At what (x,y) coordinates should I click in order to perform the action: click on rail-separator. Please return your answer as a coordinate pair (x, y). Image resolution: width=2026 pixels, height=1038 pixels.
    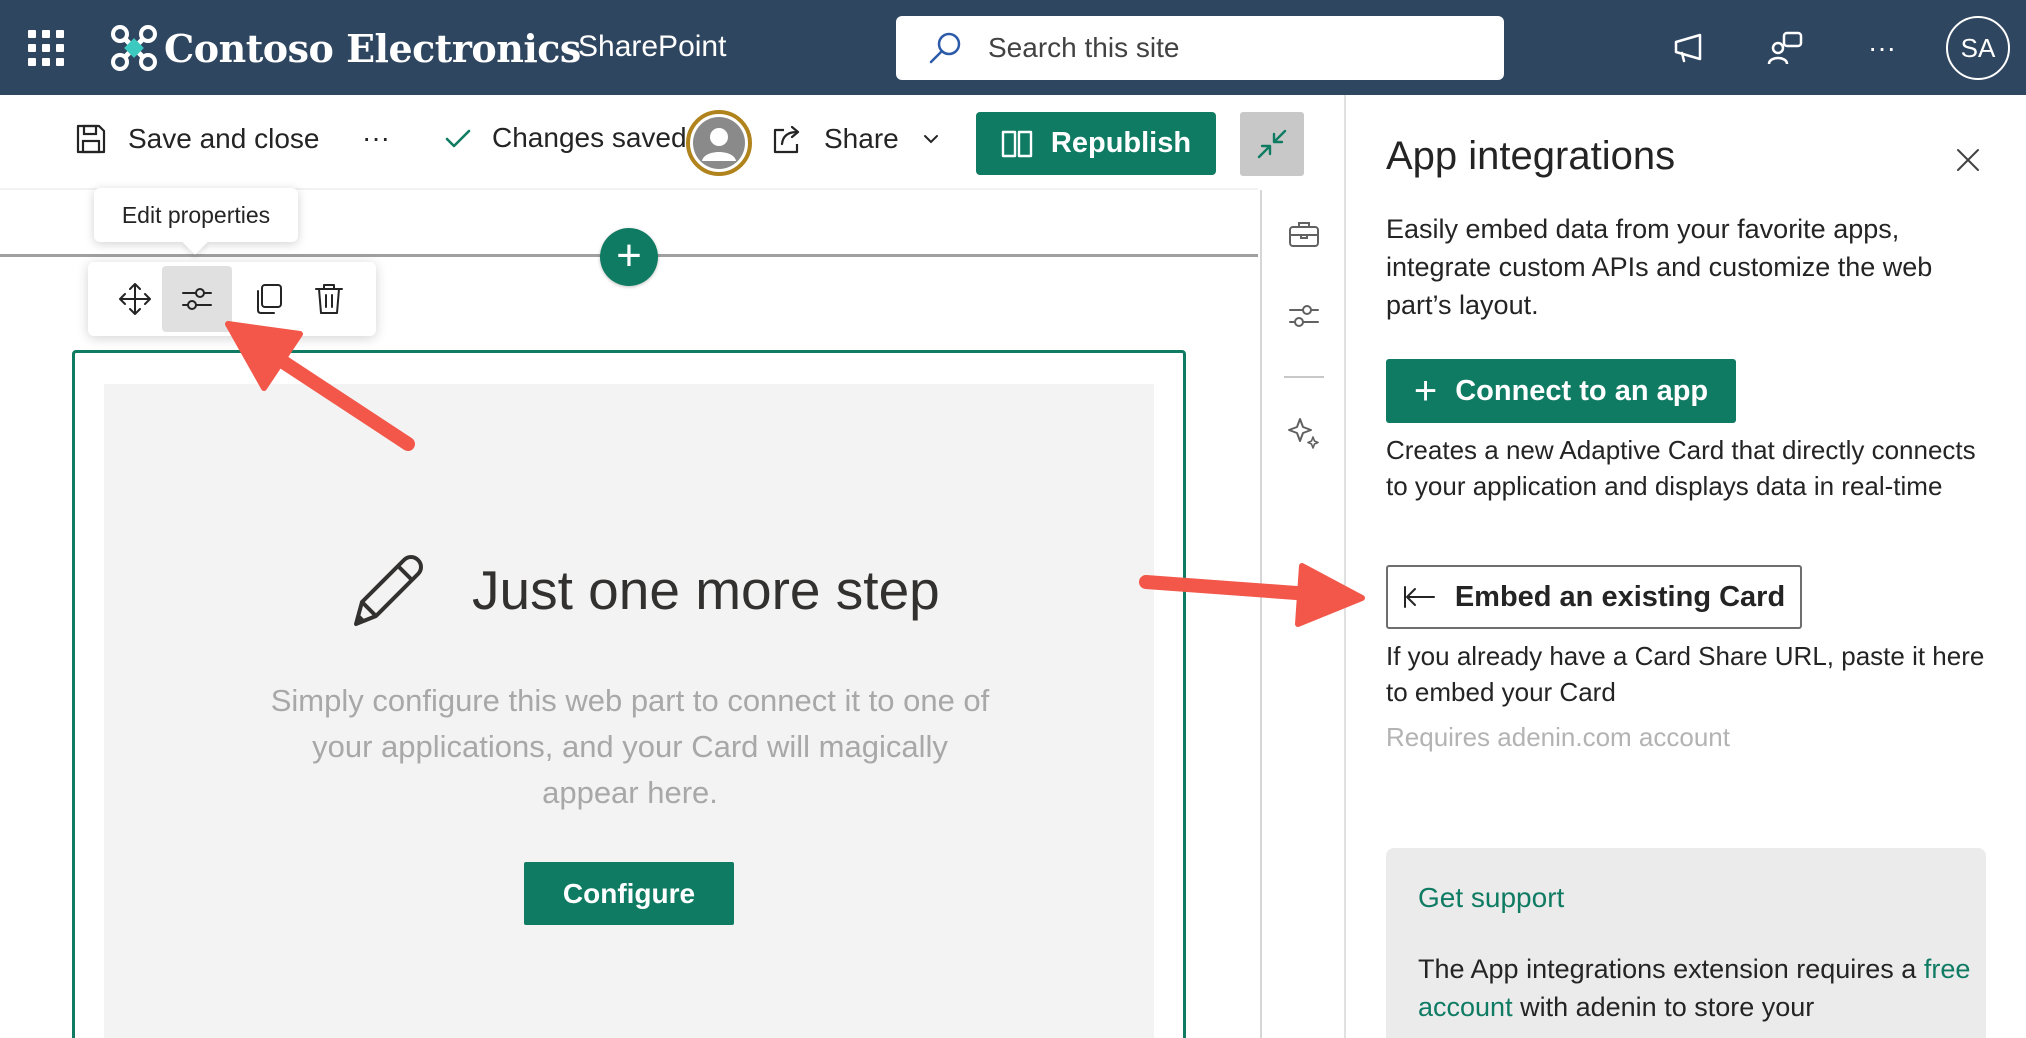
    Looking at the image, I should click on (1304, 377).